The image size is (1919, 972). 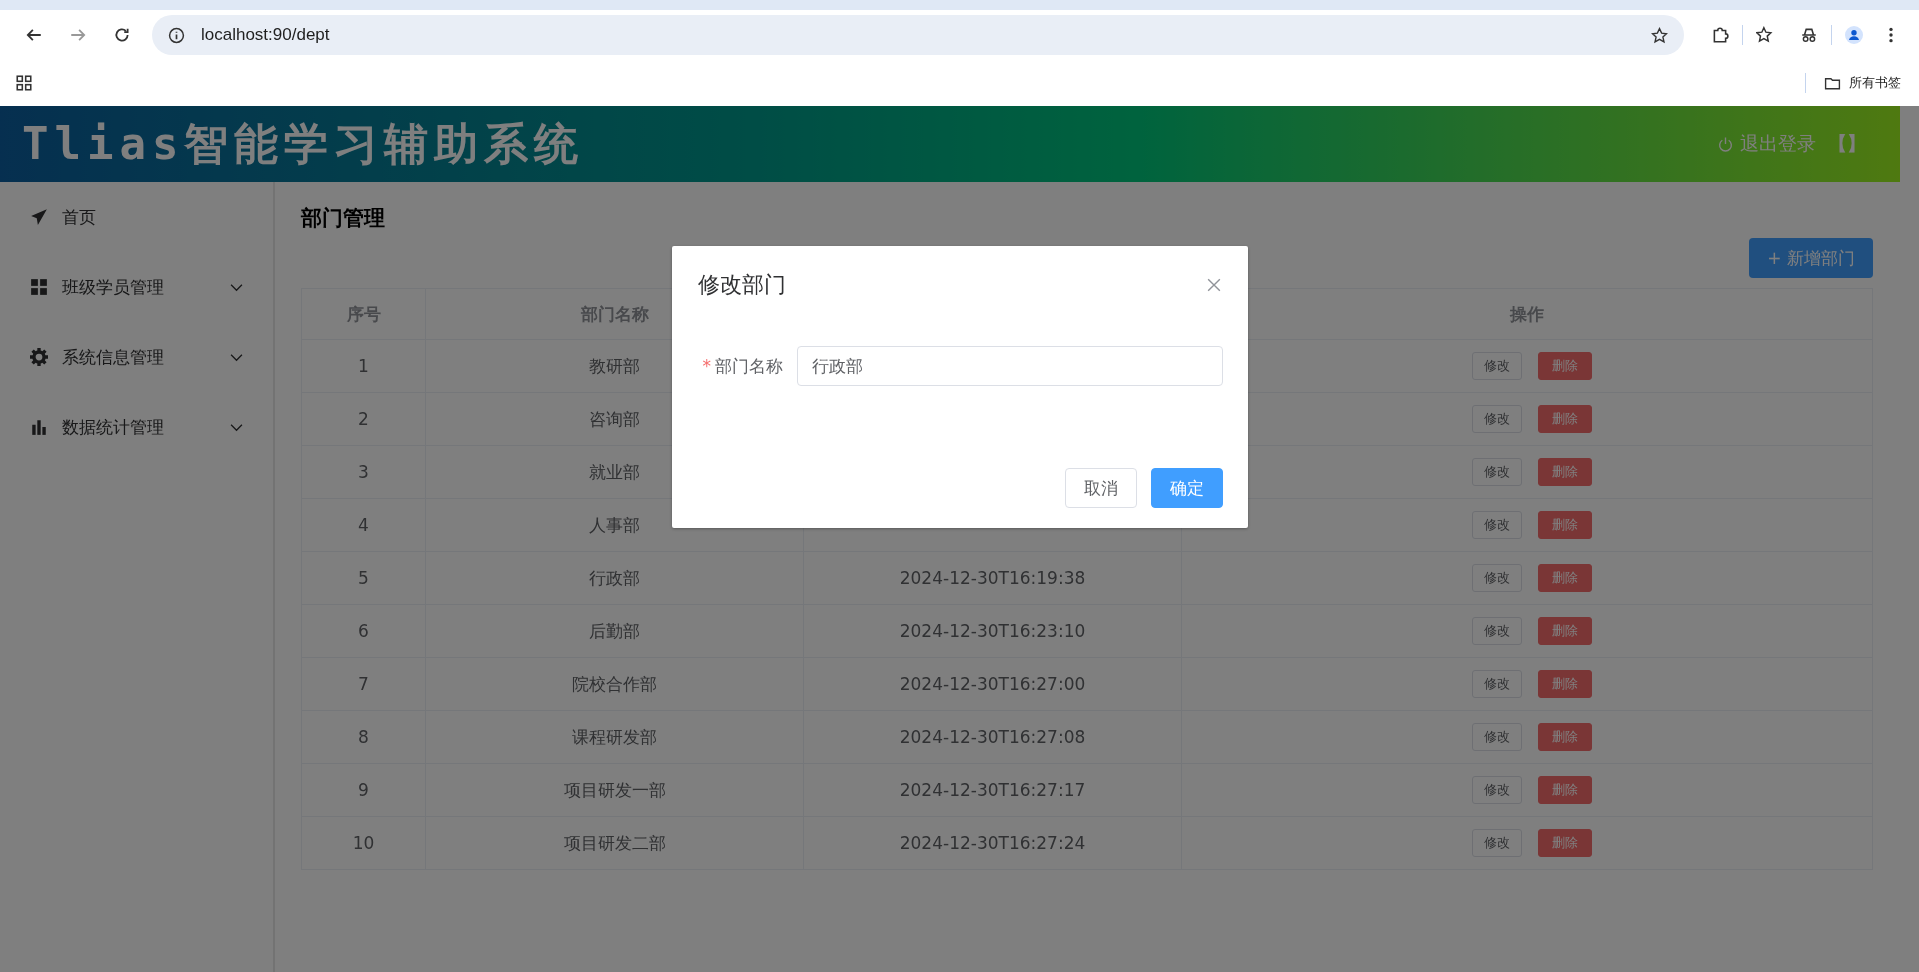 What do you see at coordinates (1659, 35) in the screenshot?
I see `star-icon` at bounding box center [1659, 35].